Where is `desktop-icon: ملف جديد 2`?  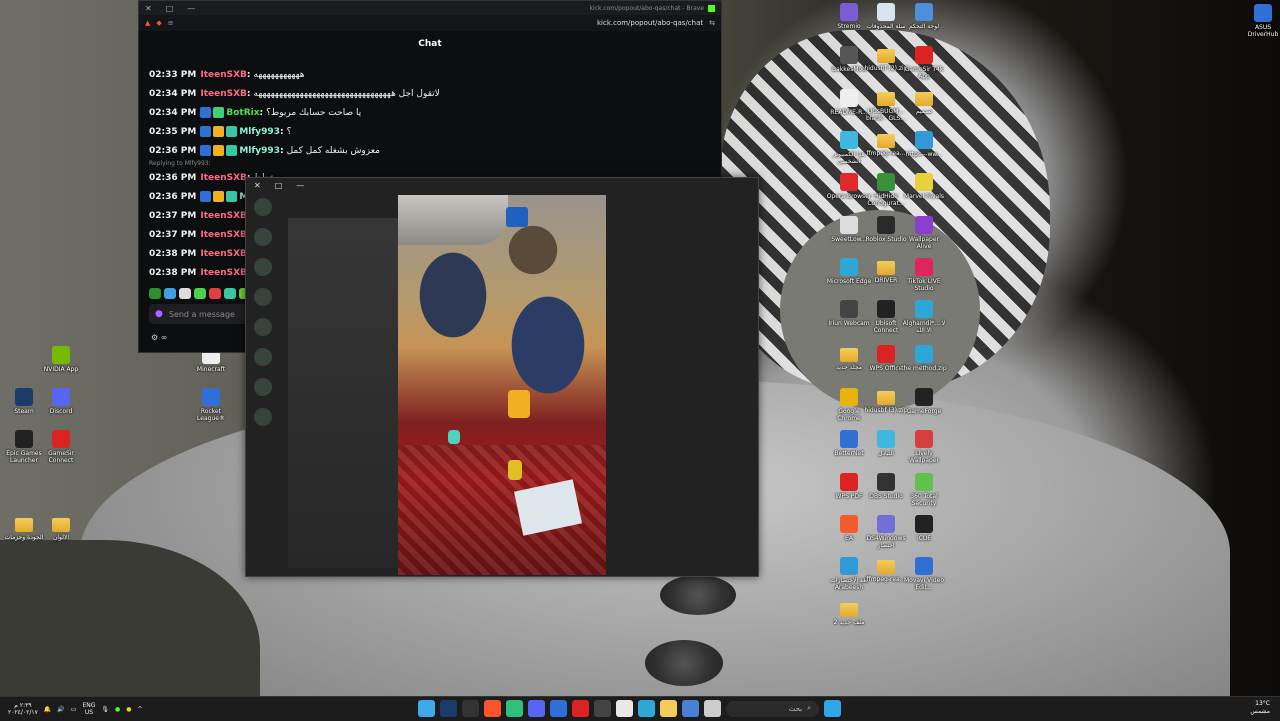 desktop-icon: ملف جديد 2 is located at coordinates (849, 613).